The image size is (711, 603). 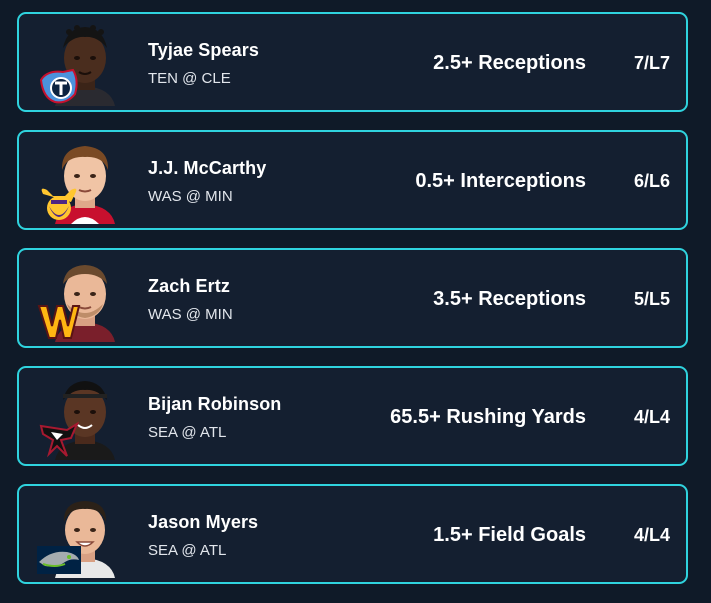 What do you see at coordinates (651, 181) in the screenshot?
I see `hit-rate: 6/L6` at bounding box center [651, 181].